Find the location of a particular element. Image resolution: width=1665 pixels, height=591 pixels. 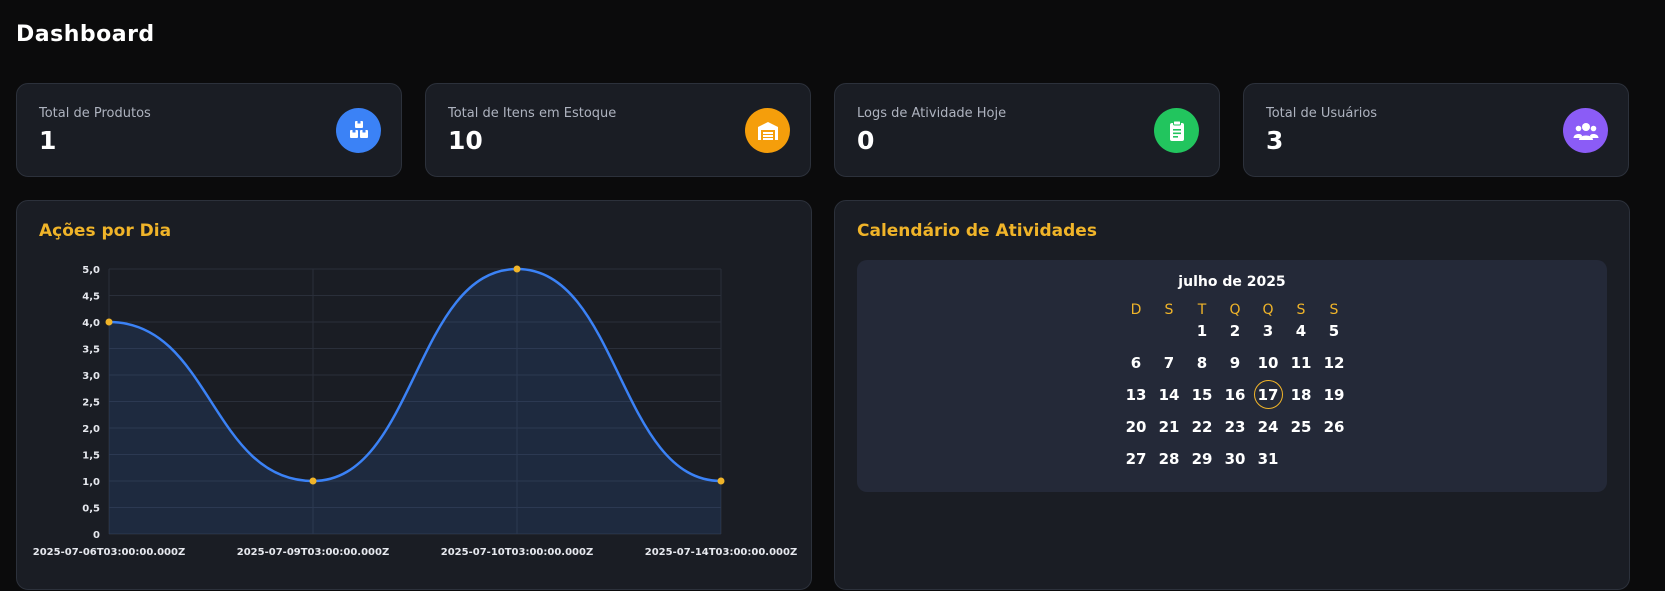

calendar-day: 11 is located at coordinates (1301, 363).